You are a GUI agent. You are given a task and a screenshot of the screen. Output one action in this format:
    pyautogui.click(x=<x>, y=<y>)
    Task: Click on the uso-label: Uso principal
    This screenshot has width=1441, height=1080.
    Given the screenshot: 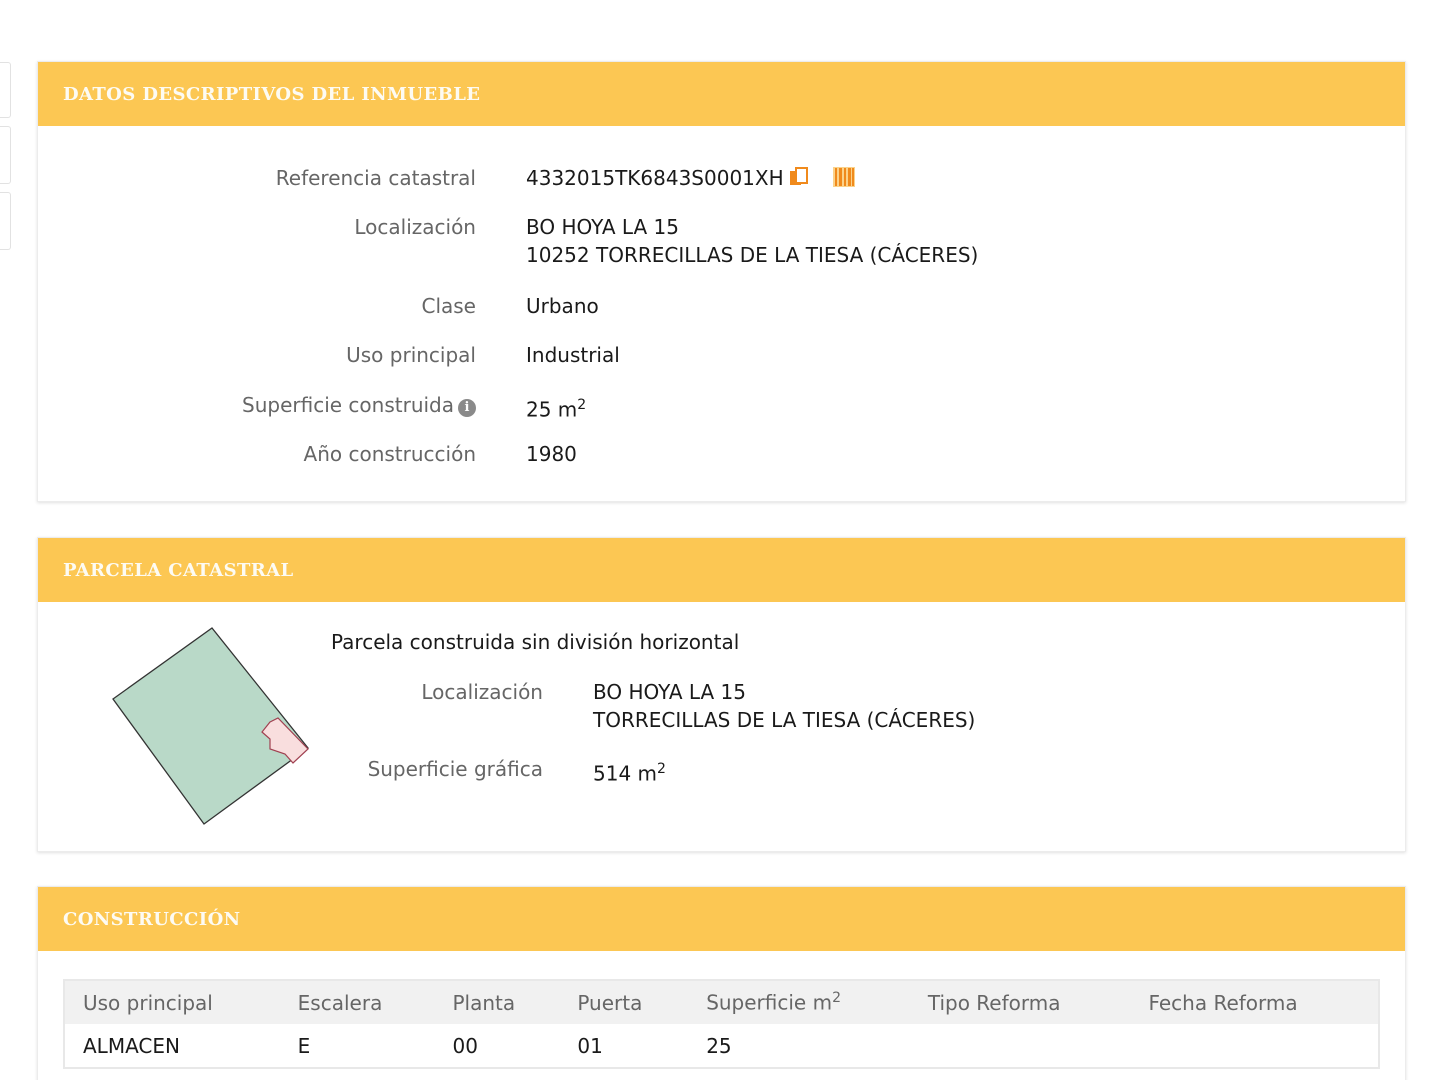 What is the action you would take?
    pyautogui.click(x=411, y=355)
    